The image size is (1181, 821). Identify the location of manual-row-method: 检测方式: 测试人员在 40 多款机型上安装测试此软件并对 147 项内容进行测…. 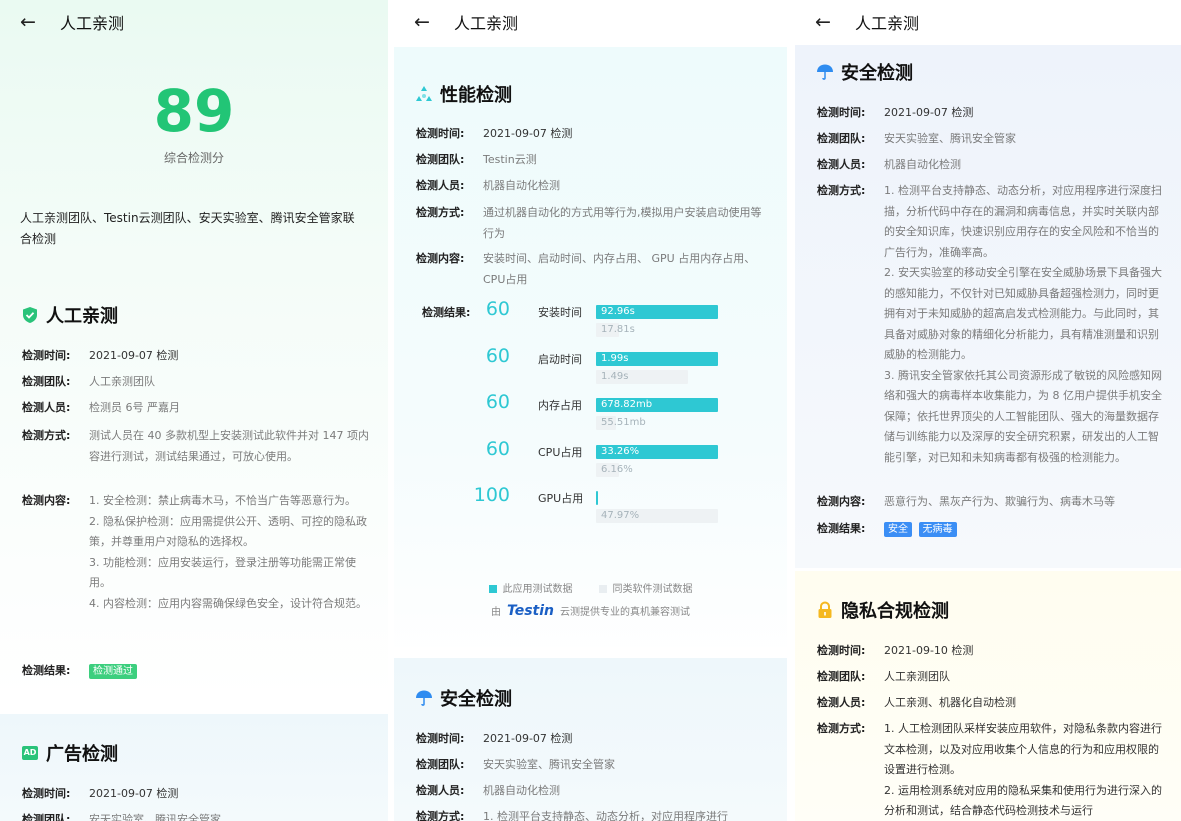
(195, 446).